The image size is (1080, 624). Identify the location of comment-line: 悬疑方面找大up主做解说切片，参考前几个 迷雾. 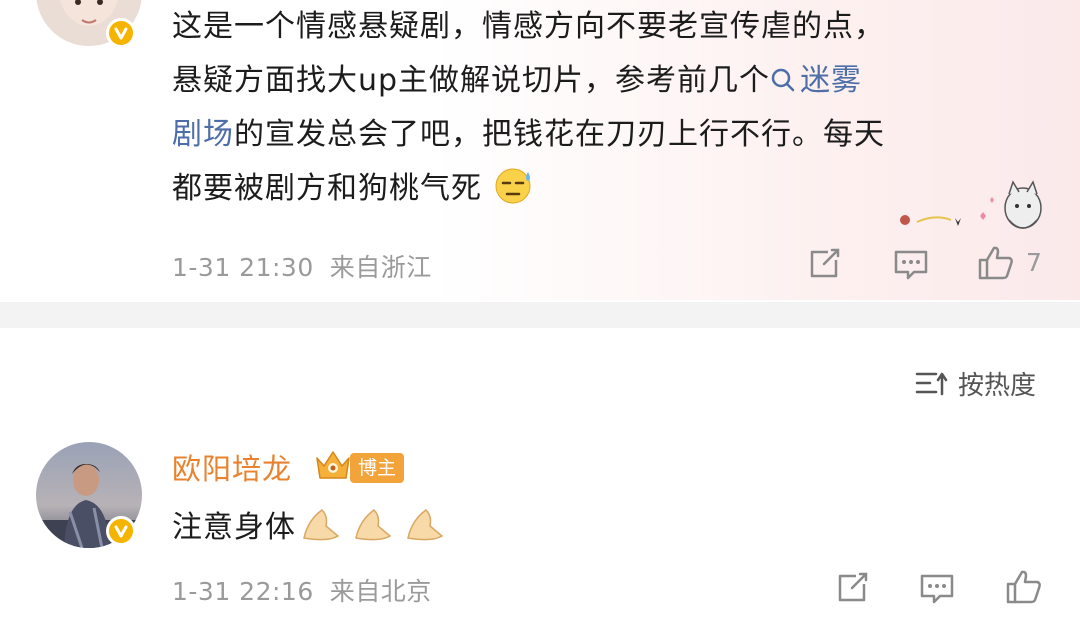
(597, 81).